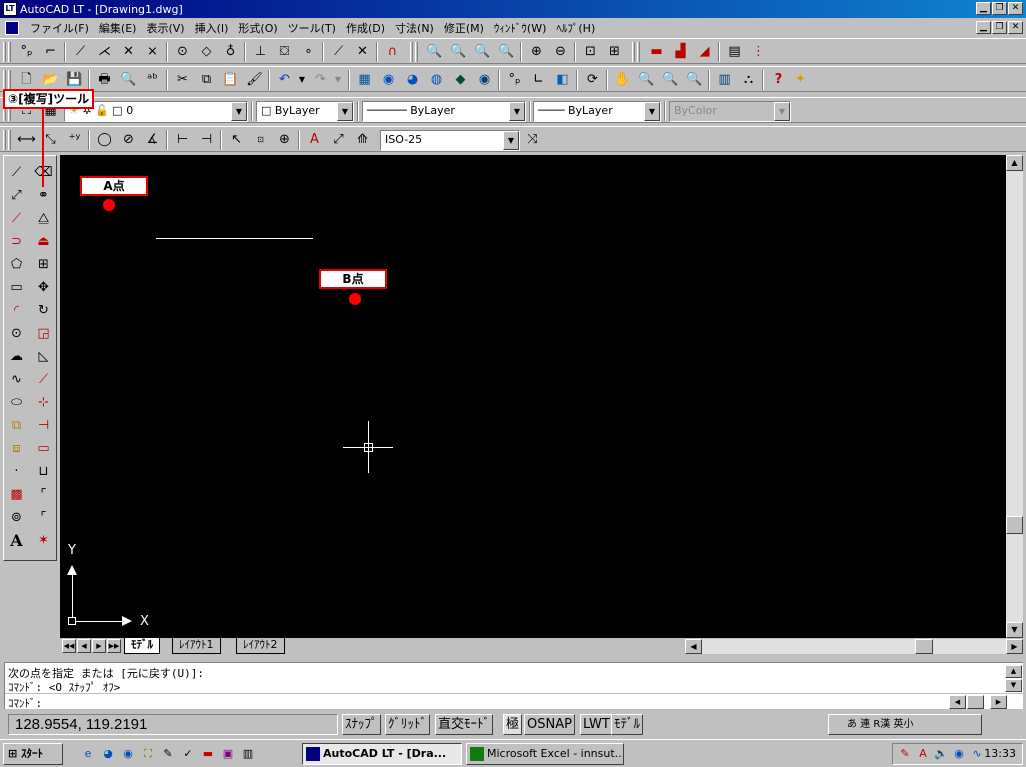 The width and height of the screenshot is (1026, 767). Describe the element at coordinates (128, 754) in the screenshot. I see `channel-icon: ◉` at that location.